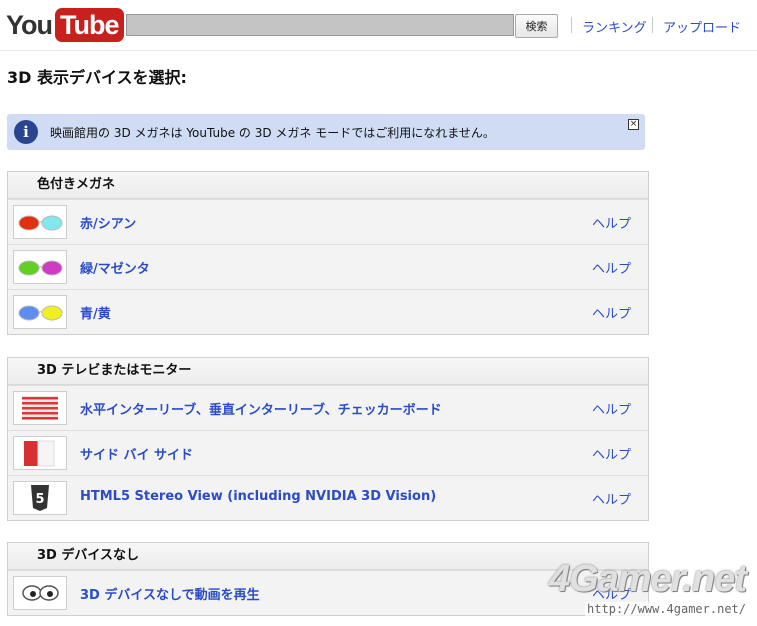  Describe the element at coordinates (40, 453) in the screenshot. I see `side-by-side-icon` at that location.